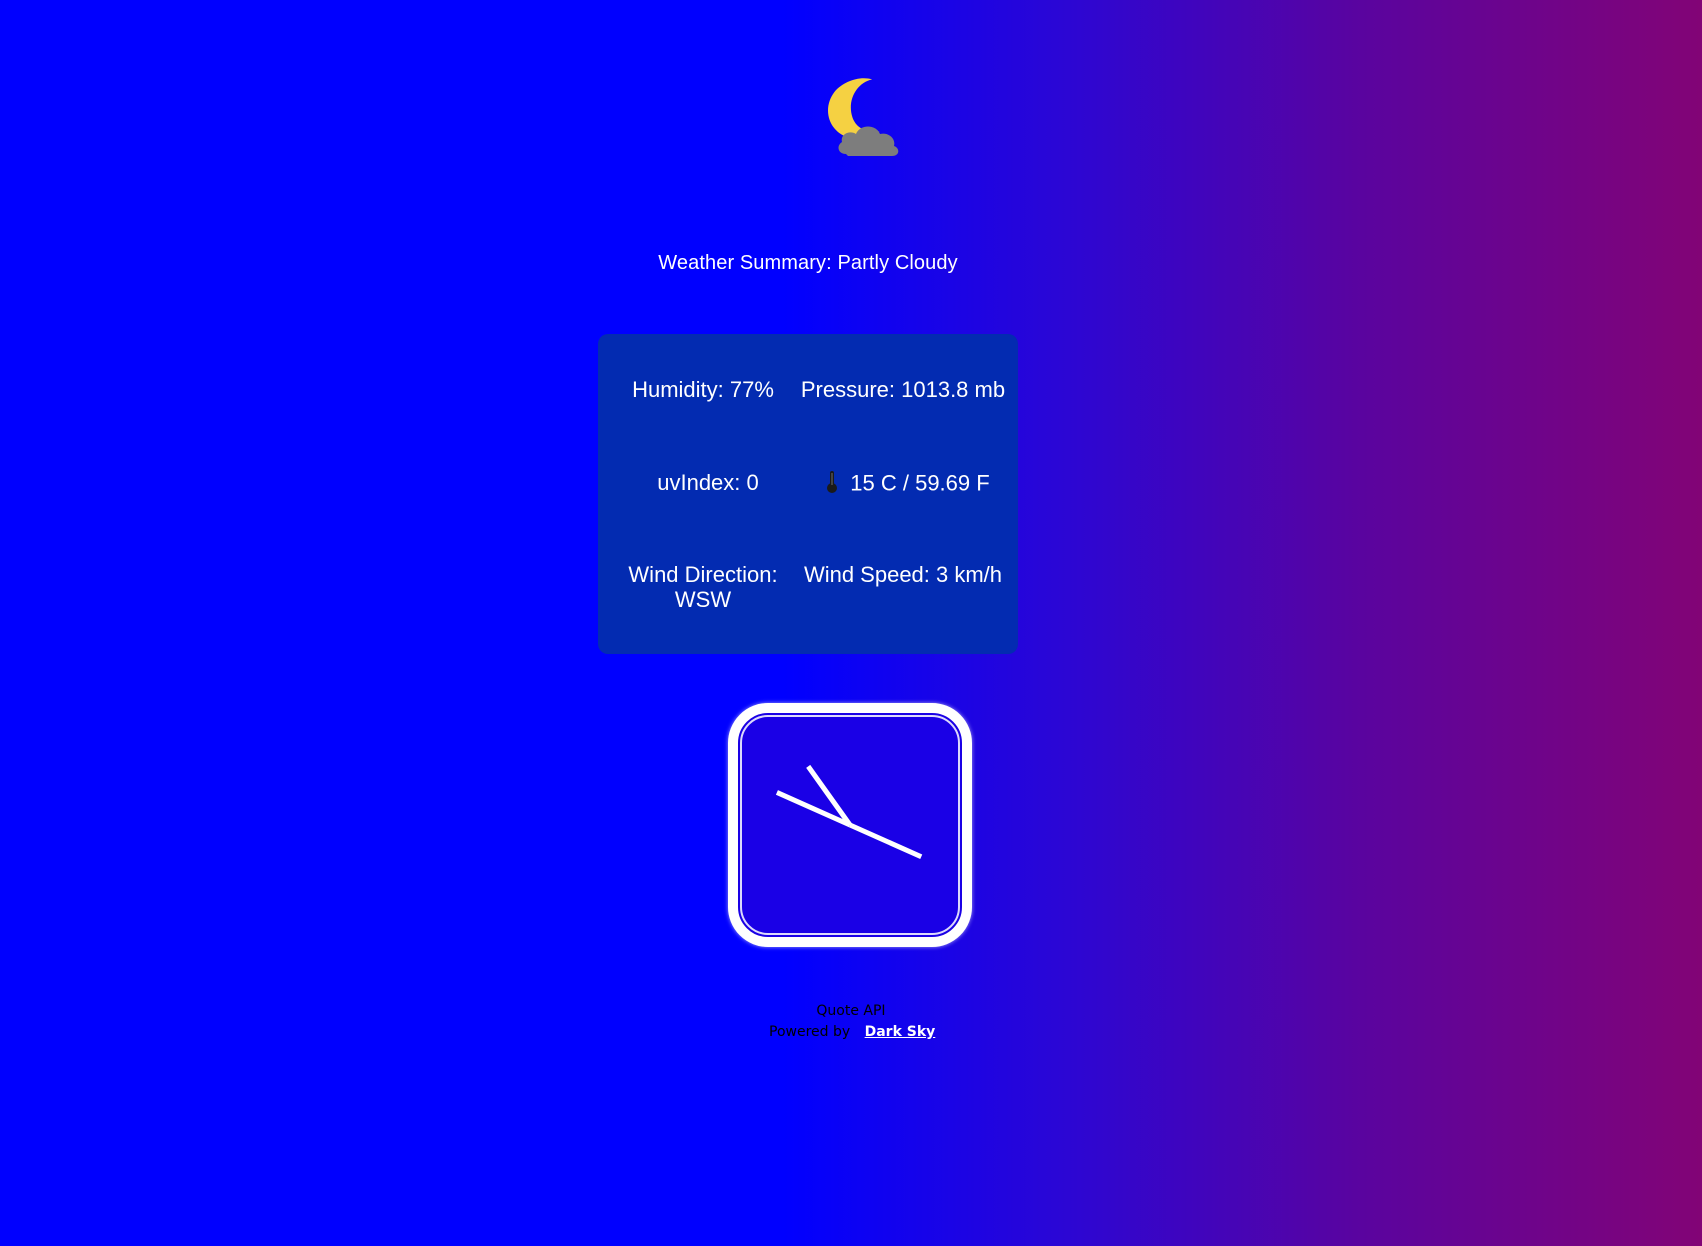 Image resolution: width=1702 pixels, height=1246 pixels. What do you see at coordinates (832, 484) in the screenshot?
I see `thermometer-icon` at bounding box center [832, 484].